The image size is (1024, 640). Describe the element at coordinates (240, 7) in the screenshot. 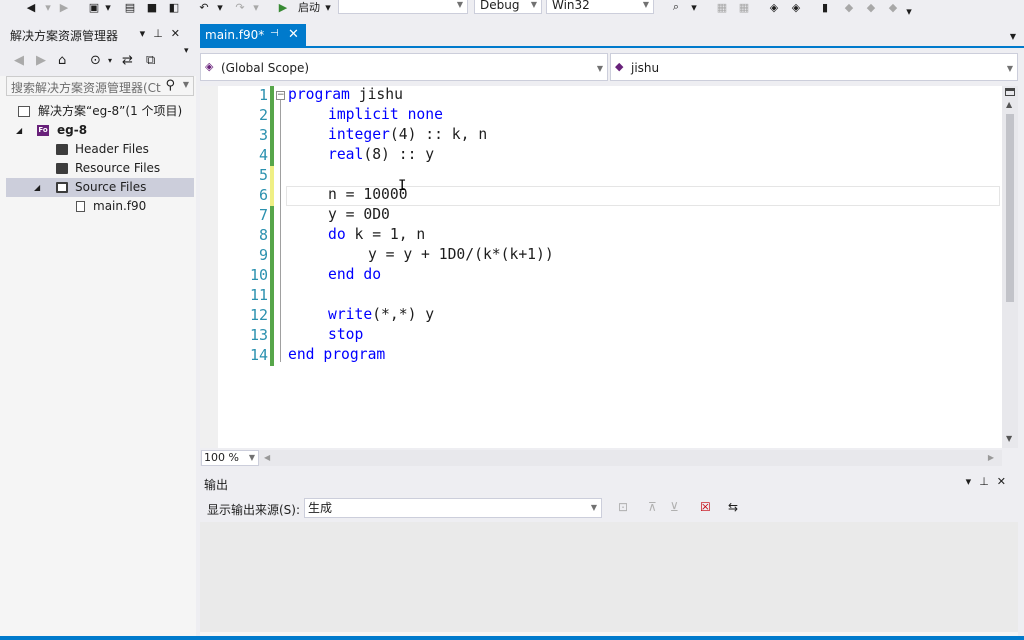

I see `redo-icon: ↷` at that location.